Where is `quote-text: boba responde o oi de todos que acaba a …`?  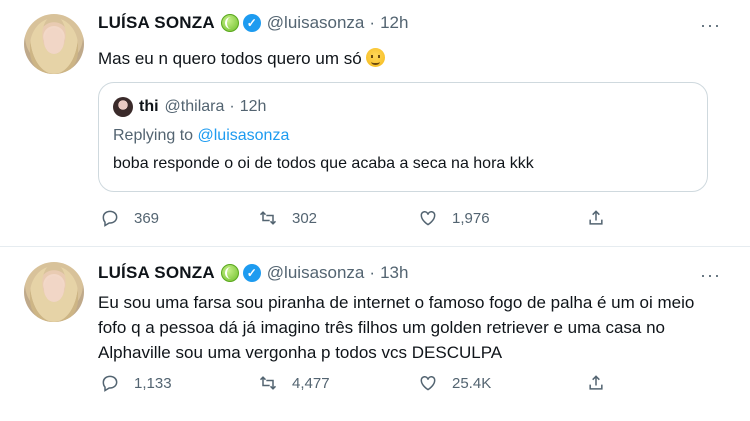
quote-text: boba responde o oi de todos que acaba a … is located at coordinates (323, 163).